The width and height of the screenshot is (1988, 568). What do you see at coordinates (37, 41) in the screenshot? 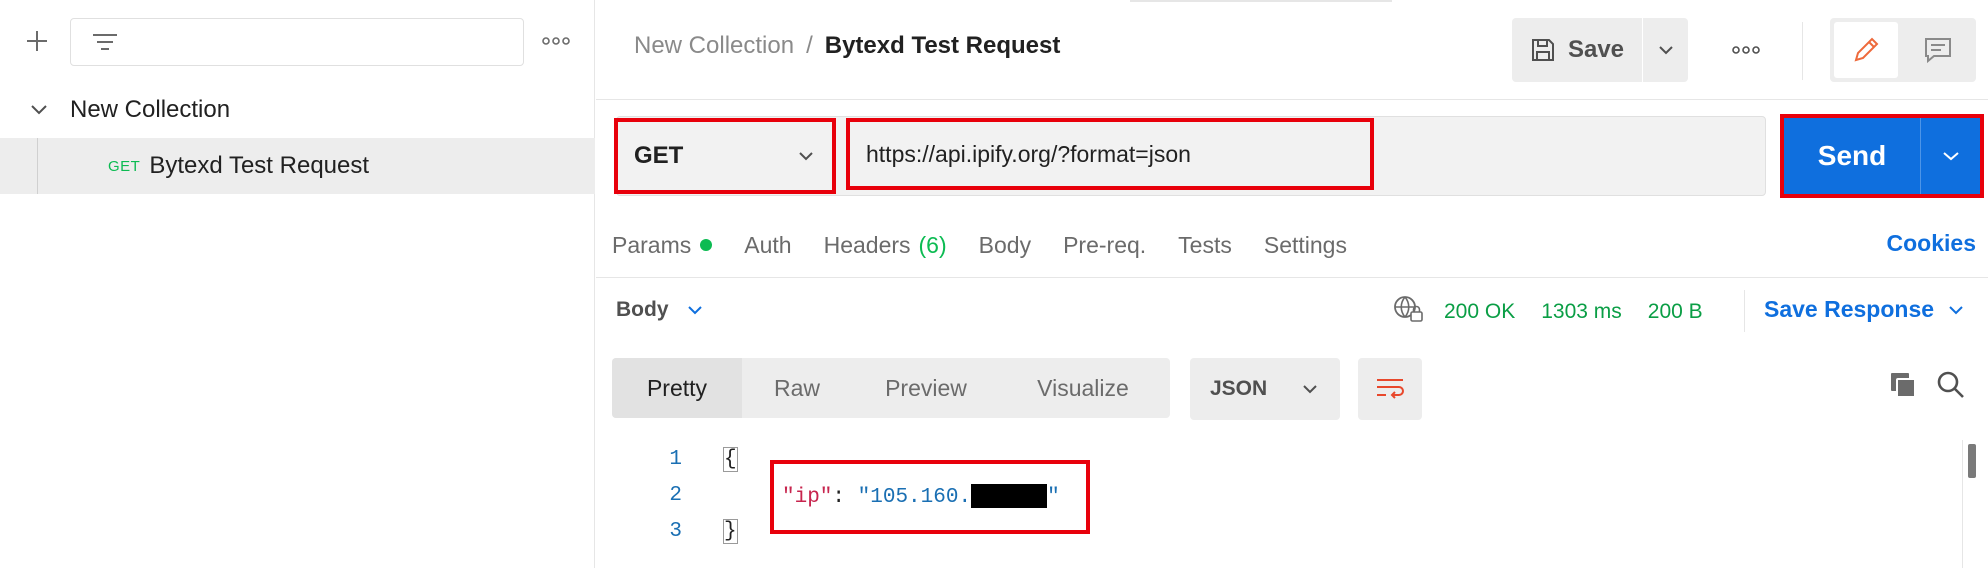
I see `plus-icon` at bounding box center [37, 41].